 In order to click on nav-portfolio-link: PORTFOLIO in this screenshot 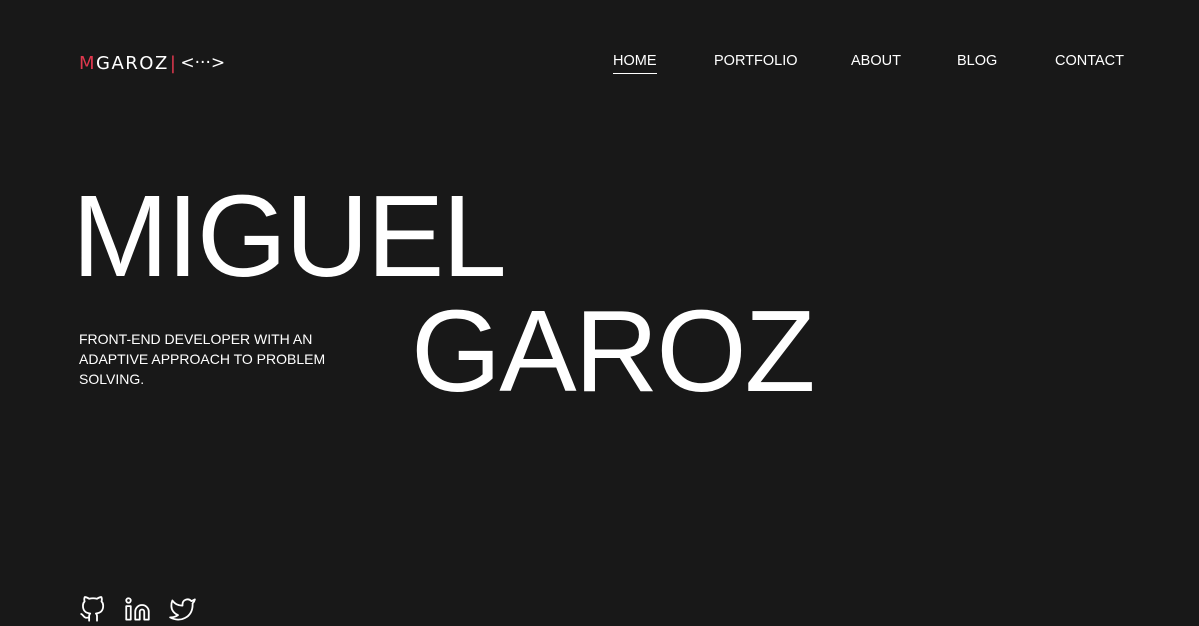, I will do `click(756, 63)`.